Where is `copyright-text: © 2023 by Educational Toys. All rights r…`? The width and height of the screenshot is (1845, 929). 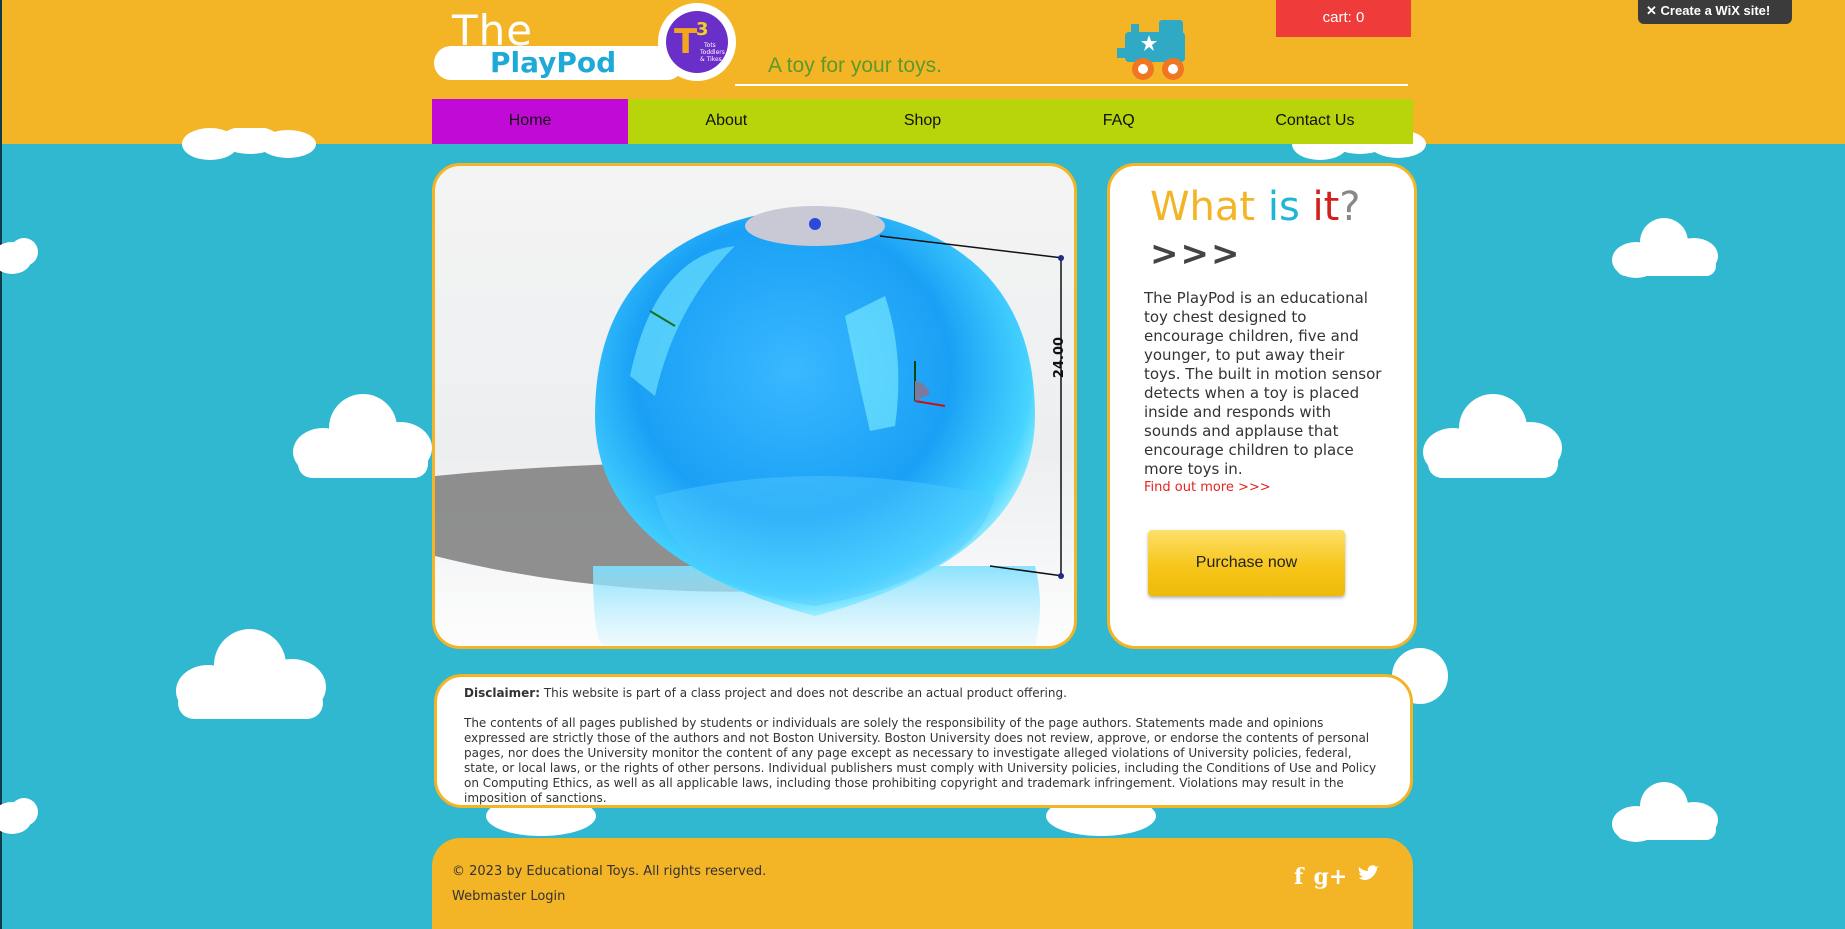
copyright-text: © 2023 by Educational Toys. All rights r… is located at coordinates (609, 871).